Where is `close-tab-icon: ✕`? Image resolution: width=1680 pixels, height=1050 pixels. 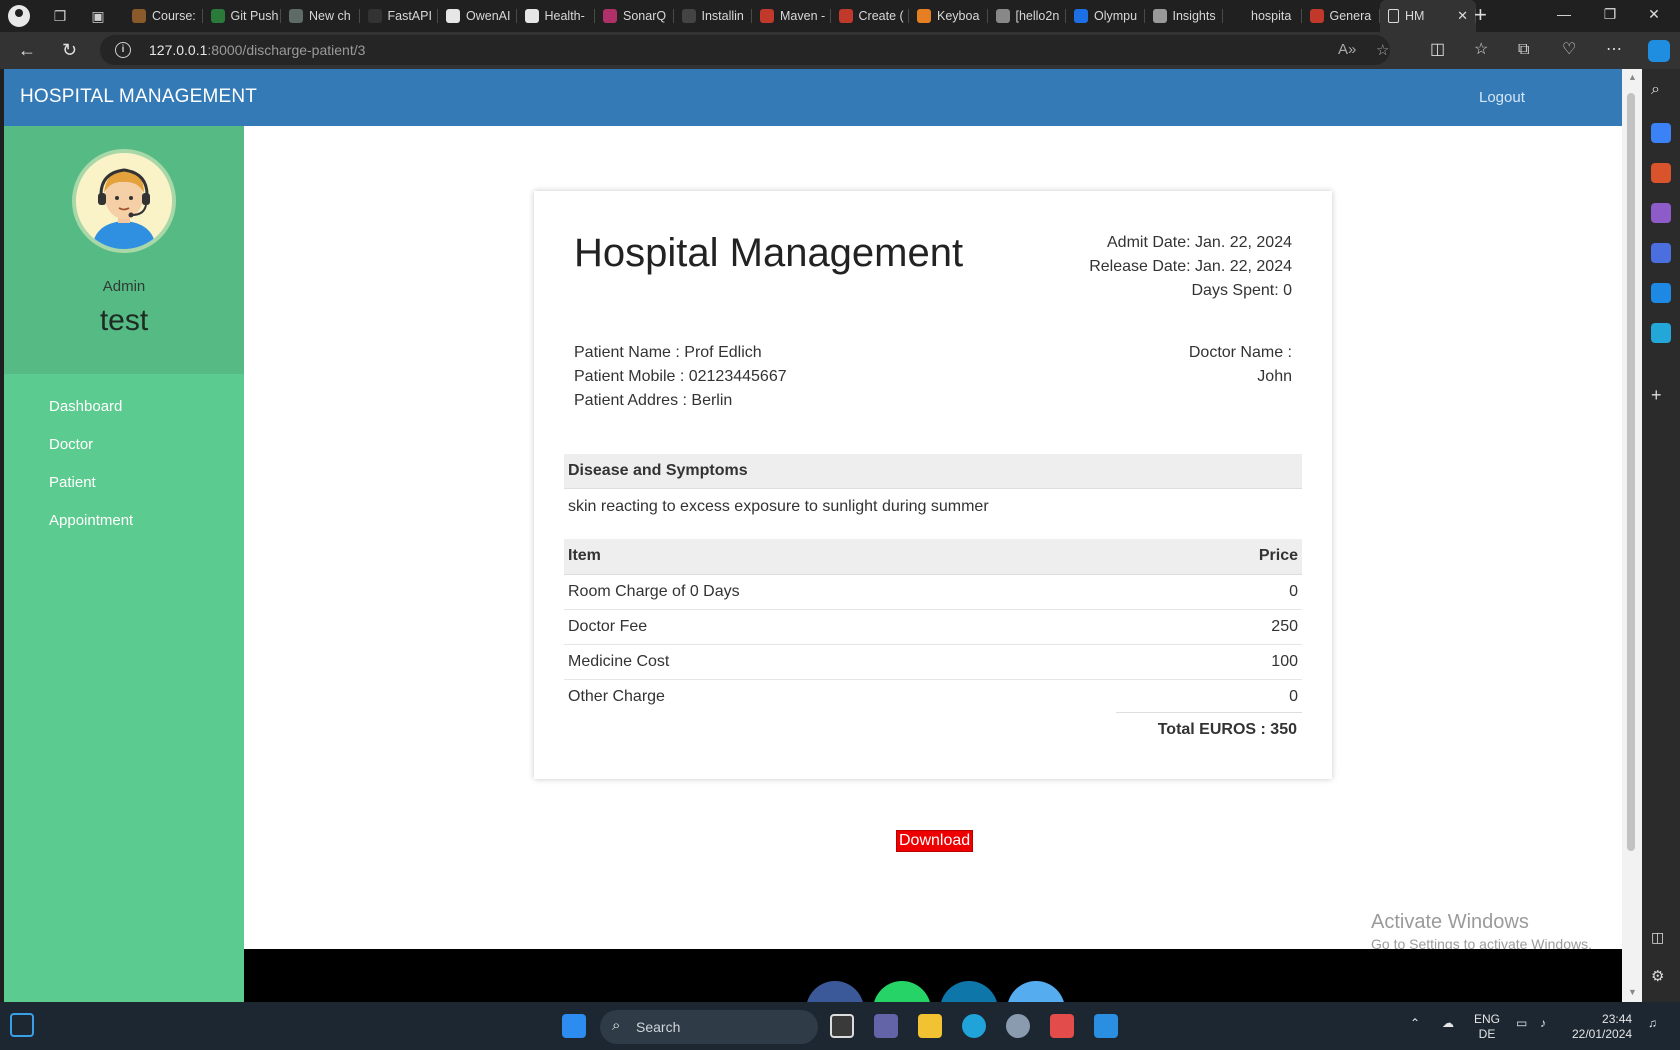 close-tab-icon: ✕ is located at coordinates (1462, 16).